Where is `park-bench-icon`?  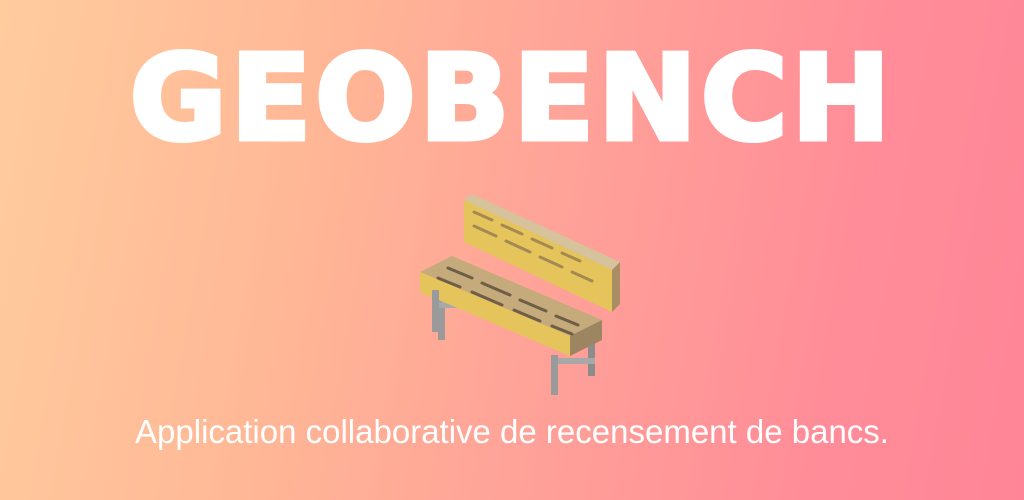 park-bench-icon is located at coordinates (520, 294).